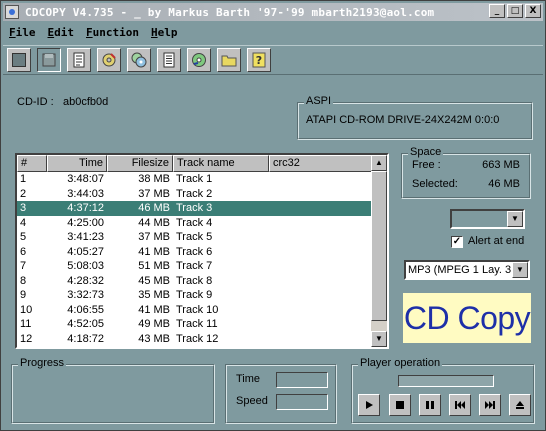 The width and height of the screenshot is (546, 431). Describe the element at coordinates (403, 120) in the screenshot. I see `aspi-drive: ATAPI CD-ROM DRIVE-24X242M 0:0:0` at that location.